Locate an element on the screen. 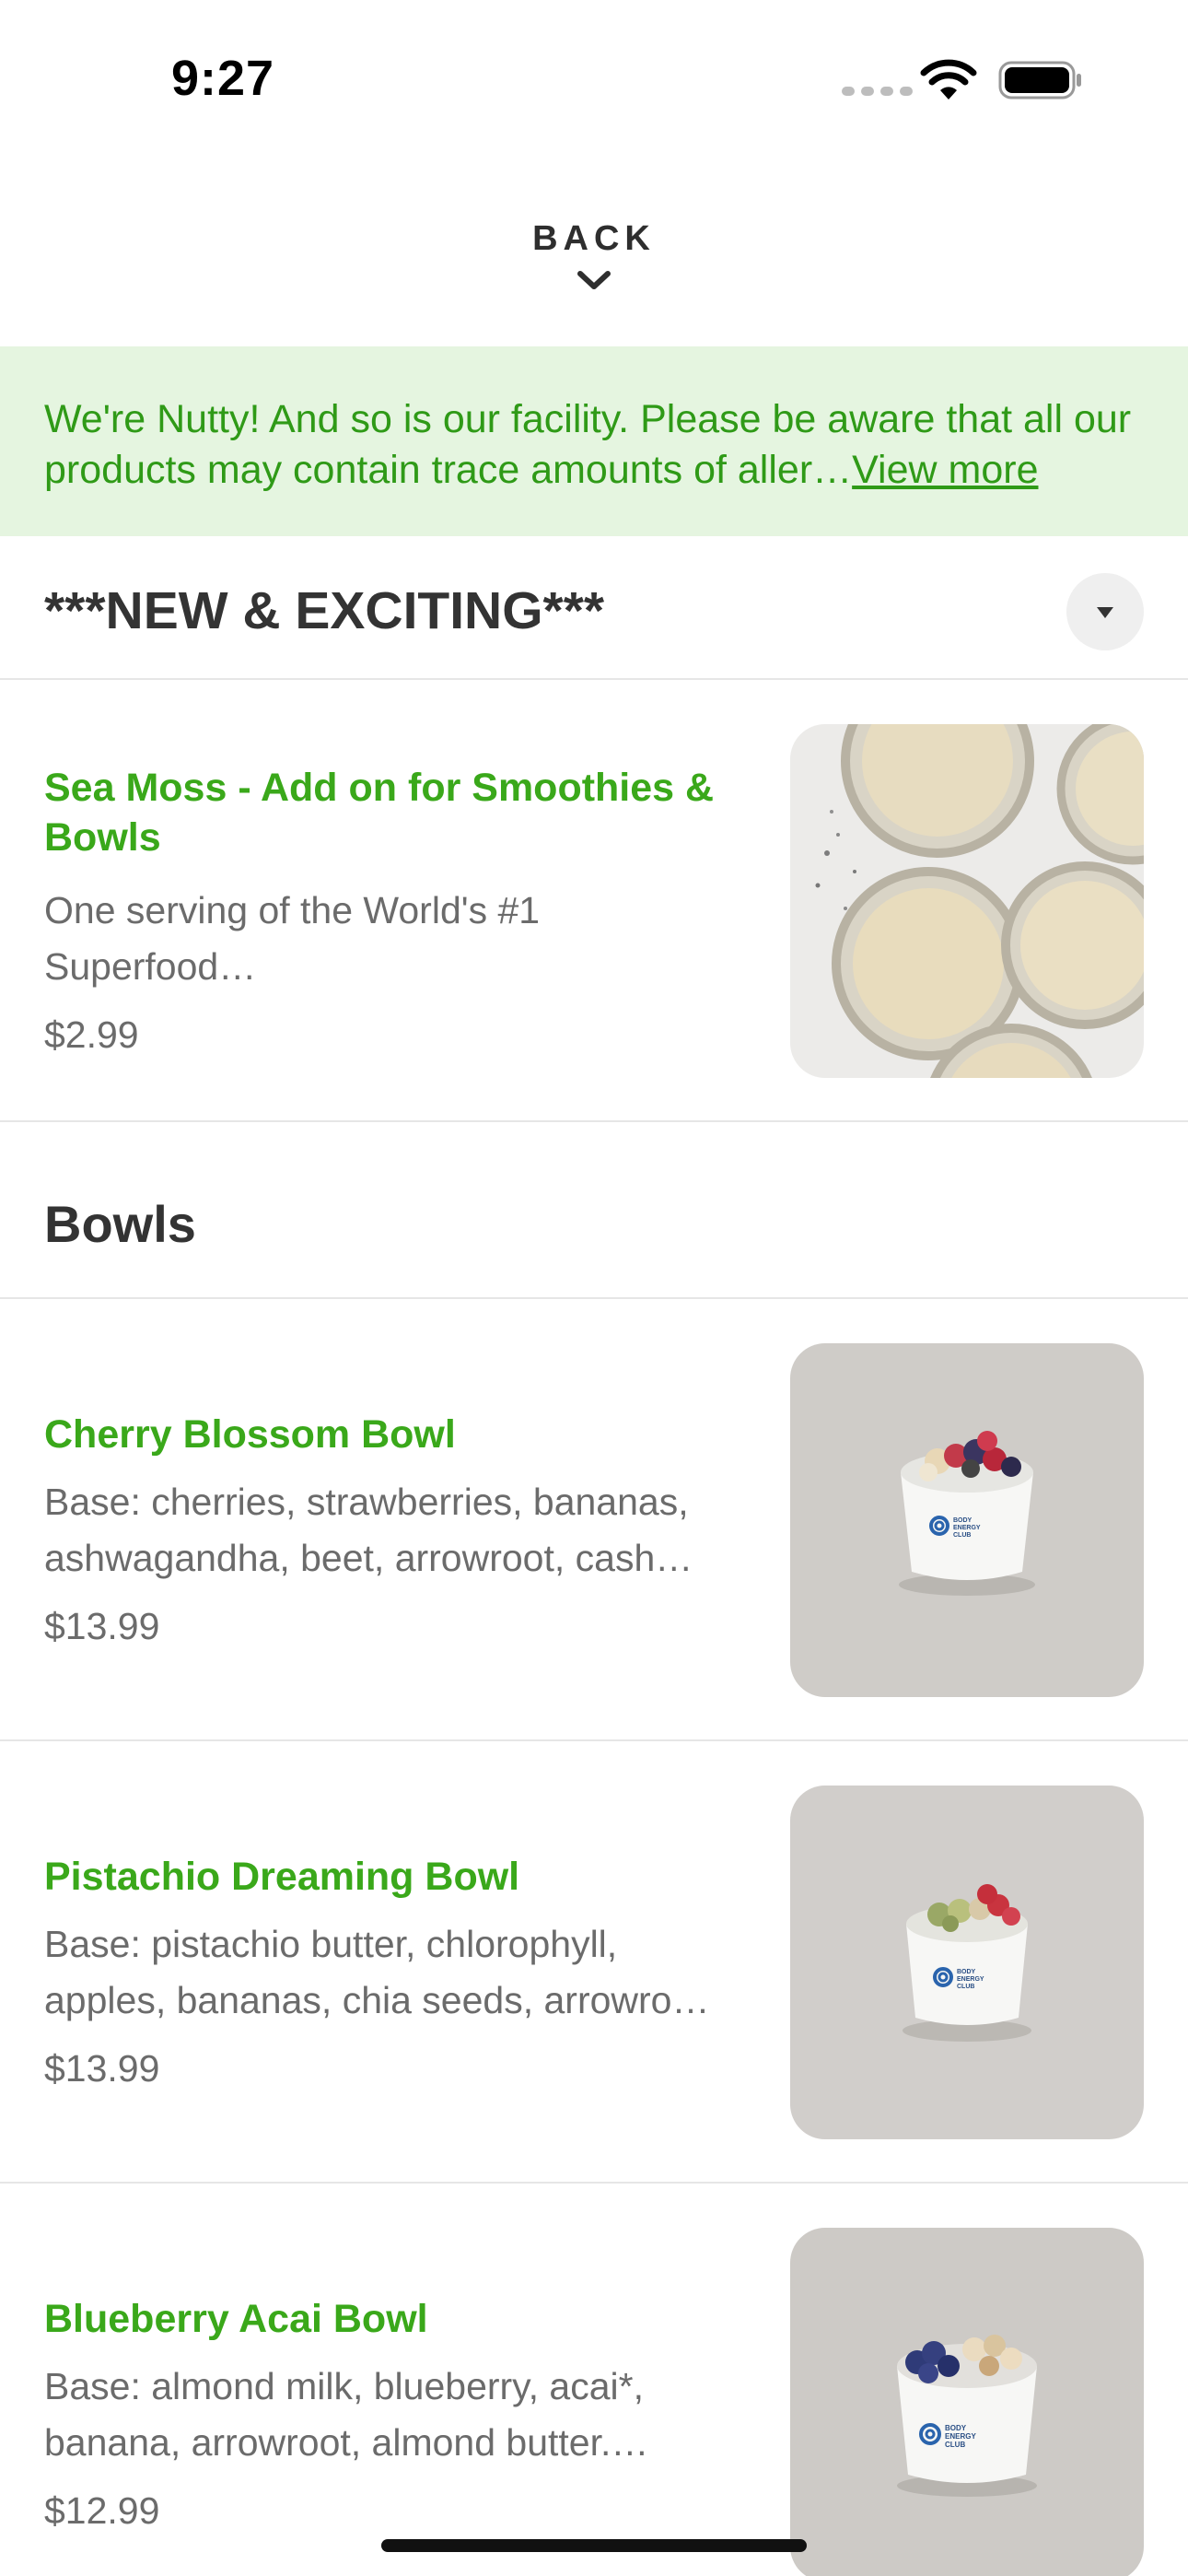 The width and height of the screenshot is (1188, 2576). item-name: Cherry Blossom Bowl is located at coordinates (250, 1434).